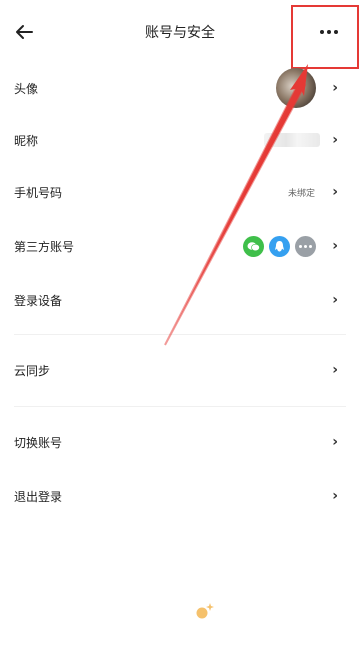 The width and height of the screenshot is (360, 666). I want to click on row-avatar: 头像 ›, so click(180, 88).